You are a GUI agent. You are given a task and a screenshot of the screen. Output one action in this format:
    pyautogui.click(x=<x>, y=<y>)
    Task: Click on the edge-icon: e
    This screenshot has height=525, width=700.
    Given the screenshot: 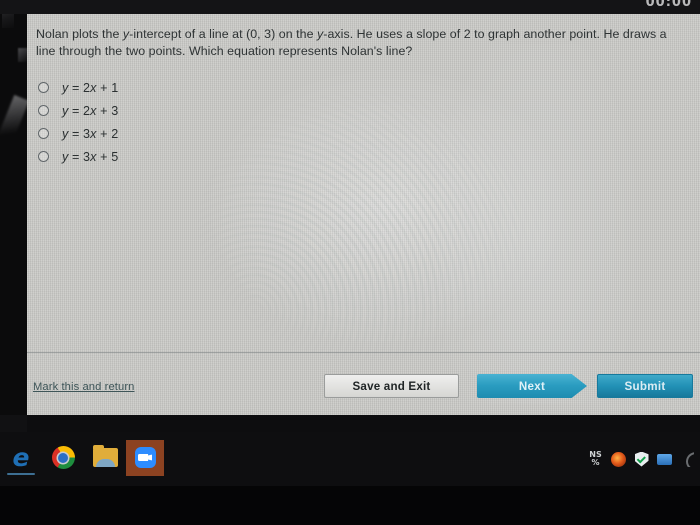 What is the action you would take?
    pyautogui.click(x=21, y=457)
    